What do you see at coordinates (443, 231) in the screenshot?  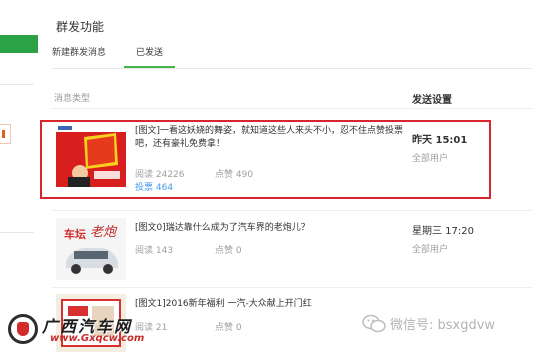 I see `send-time: 星期三 17:20` at bounding box center [443, 231].